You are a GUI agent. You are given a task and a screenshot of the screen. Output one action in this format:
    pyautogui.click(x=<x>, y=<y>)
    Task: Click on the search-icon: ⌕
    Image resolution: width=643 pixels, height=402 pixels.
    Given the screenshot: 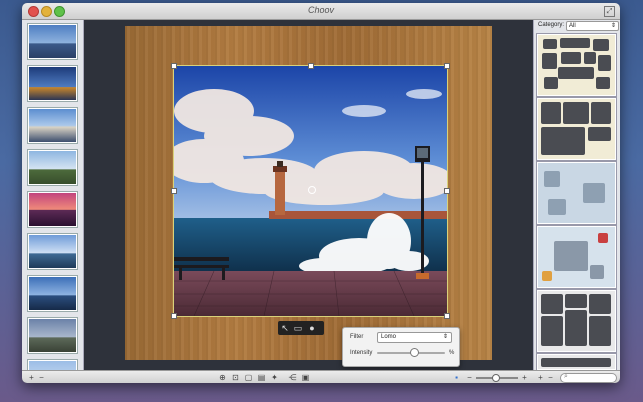 What is the action you would take?
    pyautogui.click(x=566, y=376)
    